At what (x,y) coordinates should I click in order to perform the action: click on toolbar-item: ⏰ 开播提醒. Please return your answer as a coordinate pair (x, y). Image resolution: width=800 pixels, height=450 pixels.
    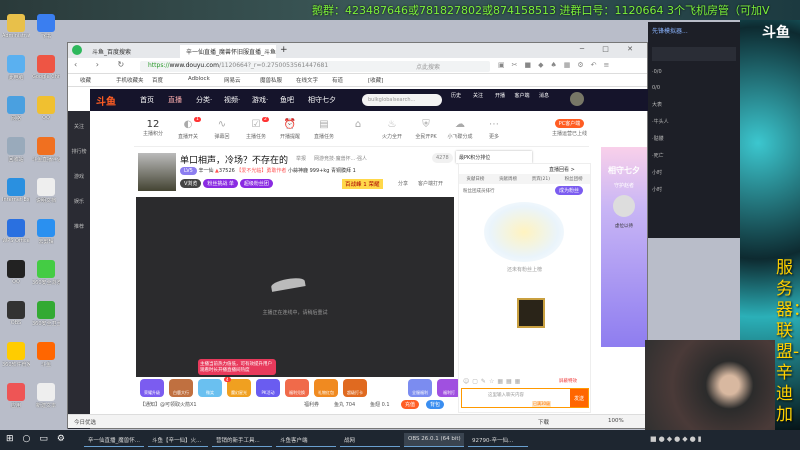
    Looking at the image, I should click on (290, 129).